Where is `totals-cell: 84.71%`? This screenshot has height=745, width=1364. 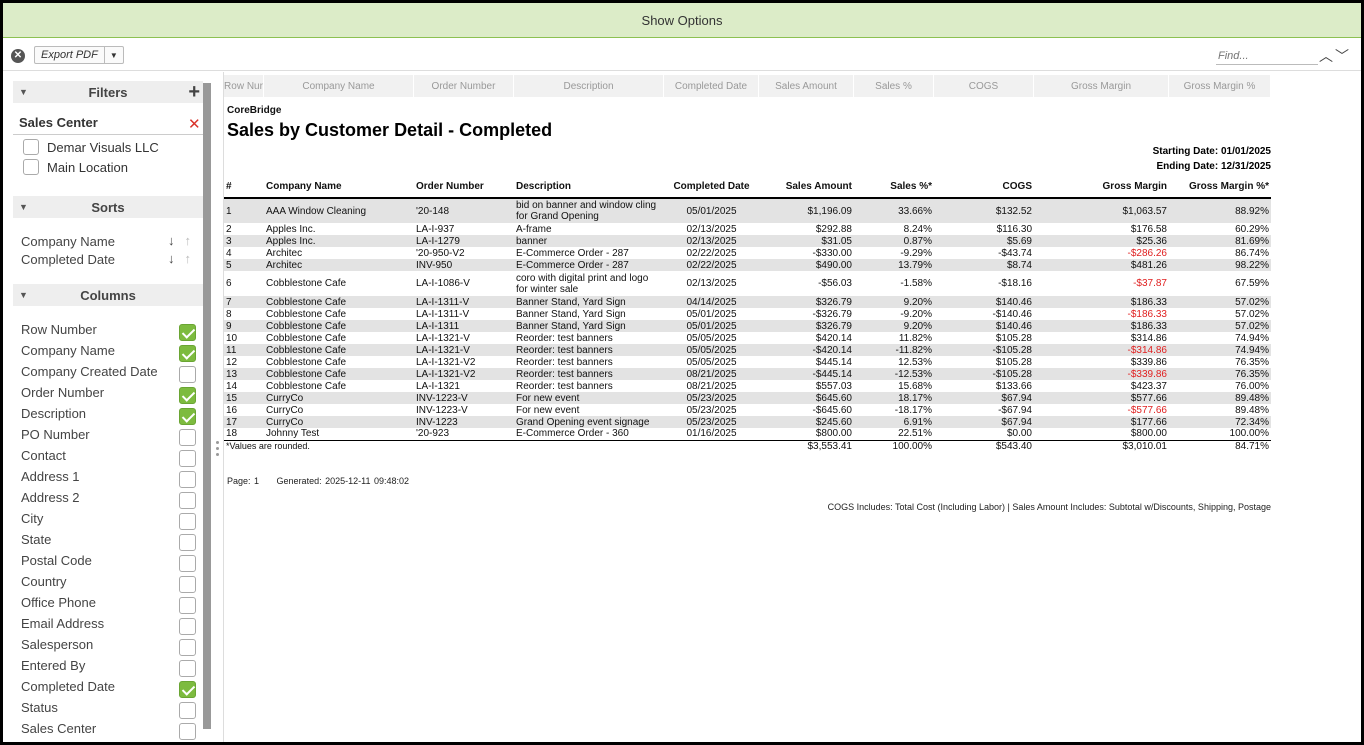
totals-cell: 84.71% is located at coordinates (1220, 445).